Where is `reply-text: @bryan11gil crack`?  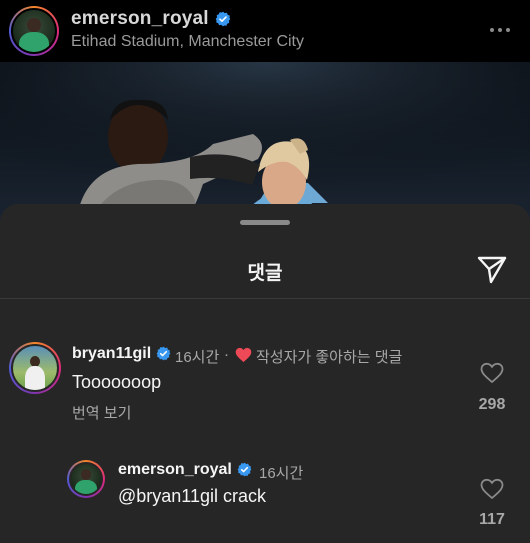 reply-text: @bryan11gil crack is located at coordinates (192, 496).